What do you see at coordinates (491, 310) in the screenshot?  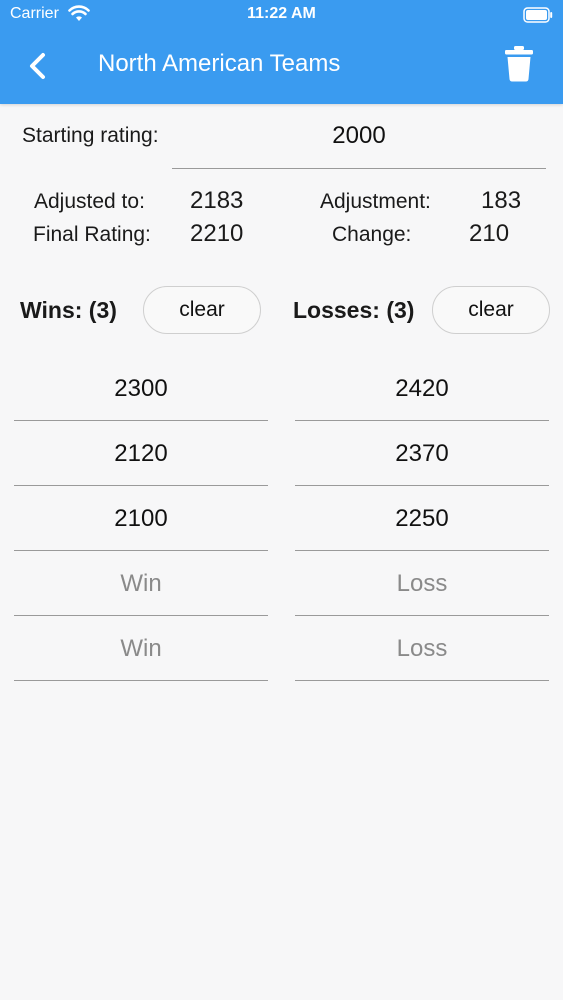 I see `clear-losses-button: clear` at bounding box center [491, 310].